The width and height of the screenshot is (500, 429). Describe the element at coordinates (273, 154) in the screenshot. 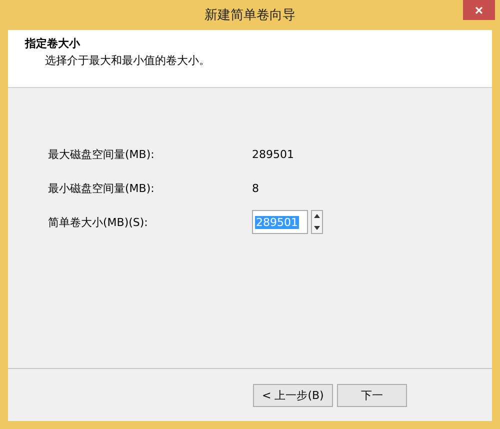

I see `field-value: 289501` at that location.